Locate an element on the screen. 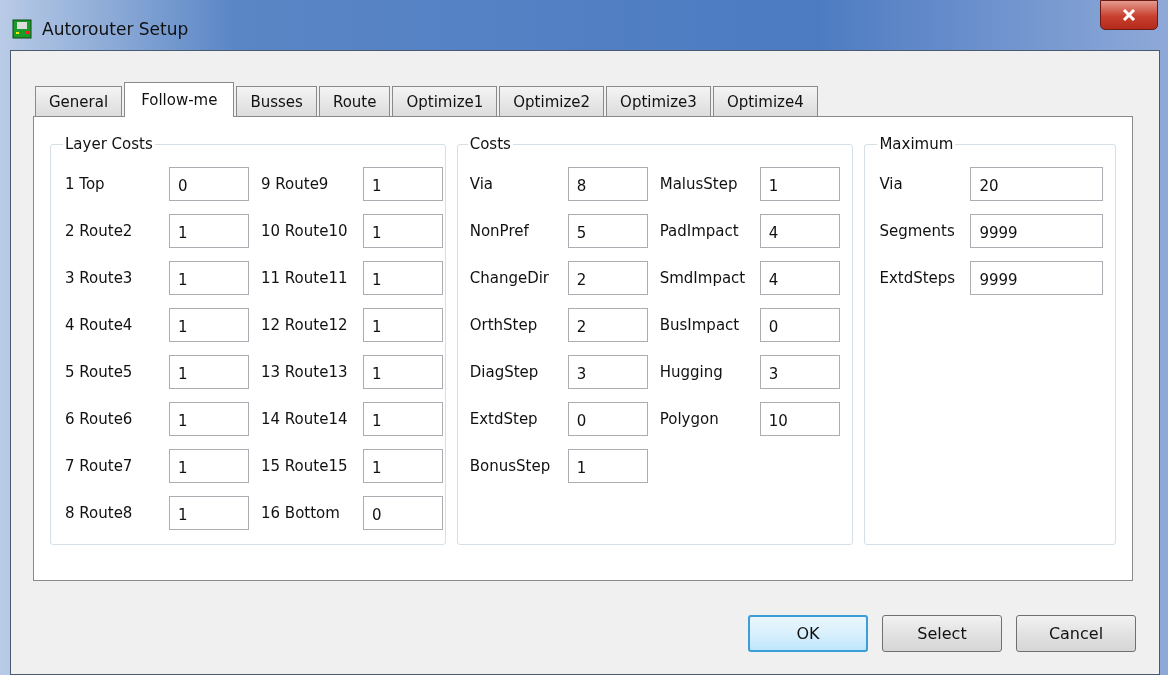 The image size is (1168, 675). field-label: ExtdStep is located at coordinates (503, 419).